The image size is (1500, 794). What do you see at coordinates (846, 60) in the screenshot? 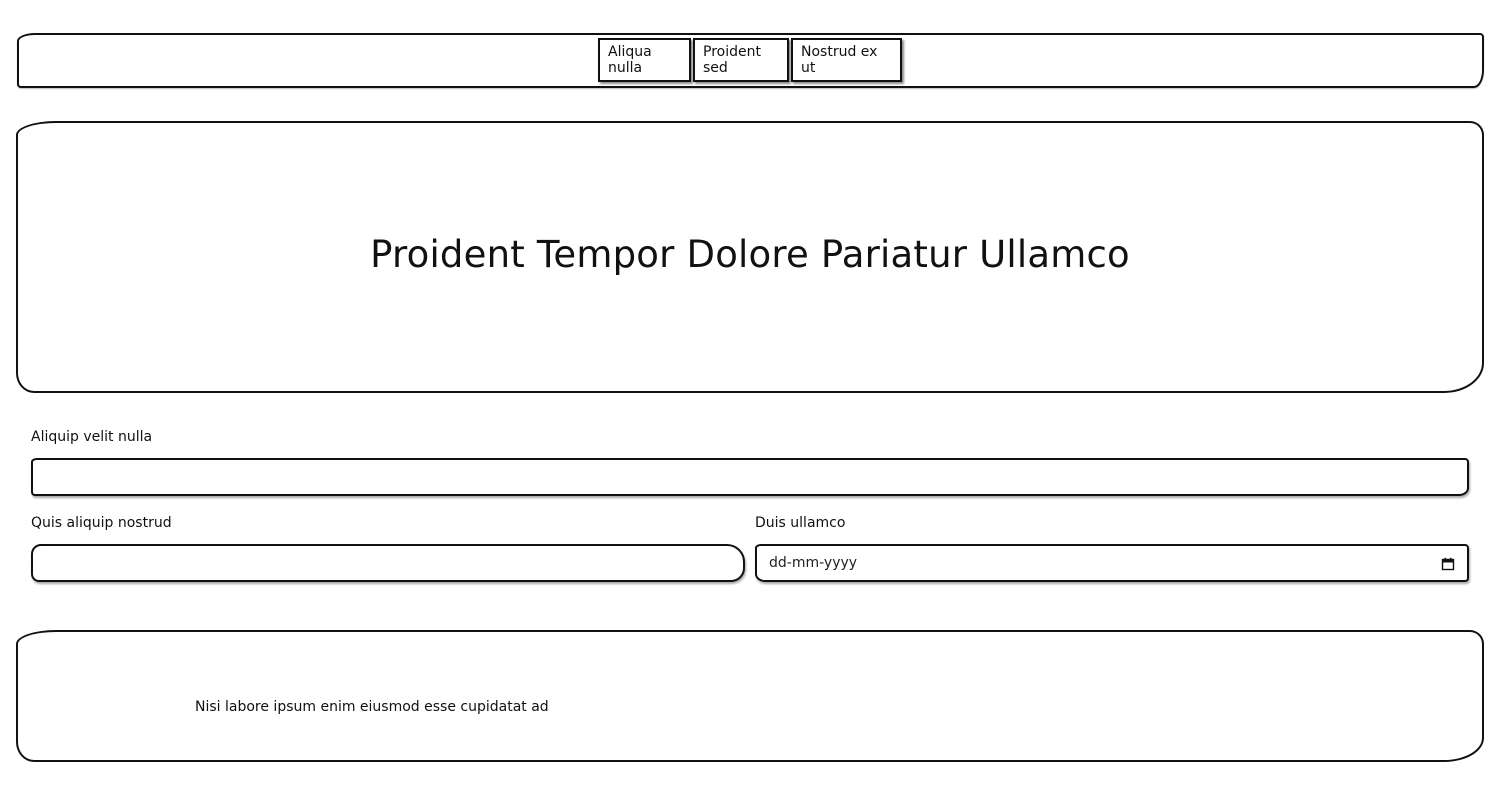
I see `nav-button-nostrud-ex-ut: Nostrud ex ut` at bounding box center [846, 60].